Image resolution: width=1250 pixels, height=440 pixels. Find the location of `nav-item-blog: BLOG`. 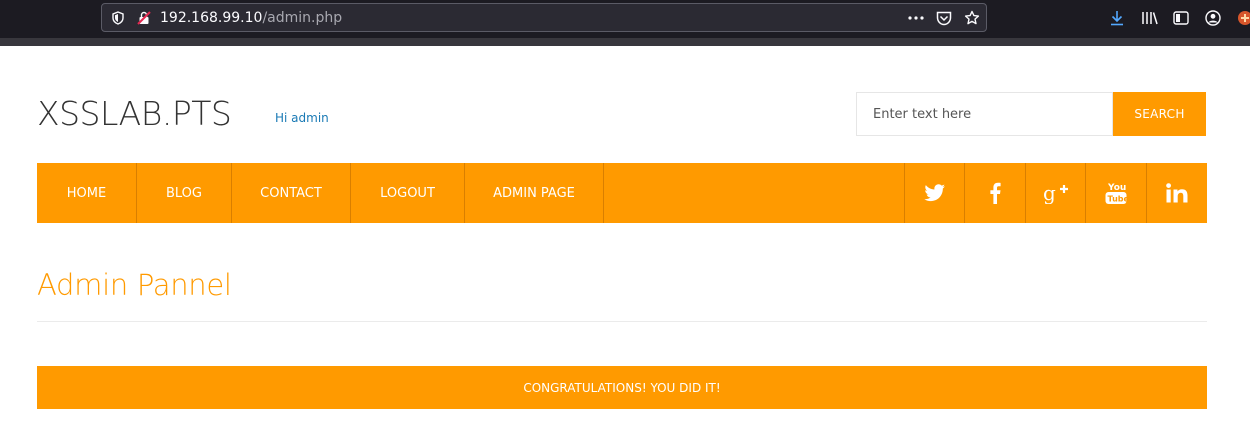

nav-item-blog: BLOG is located at coordinates (184, 193).